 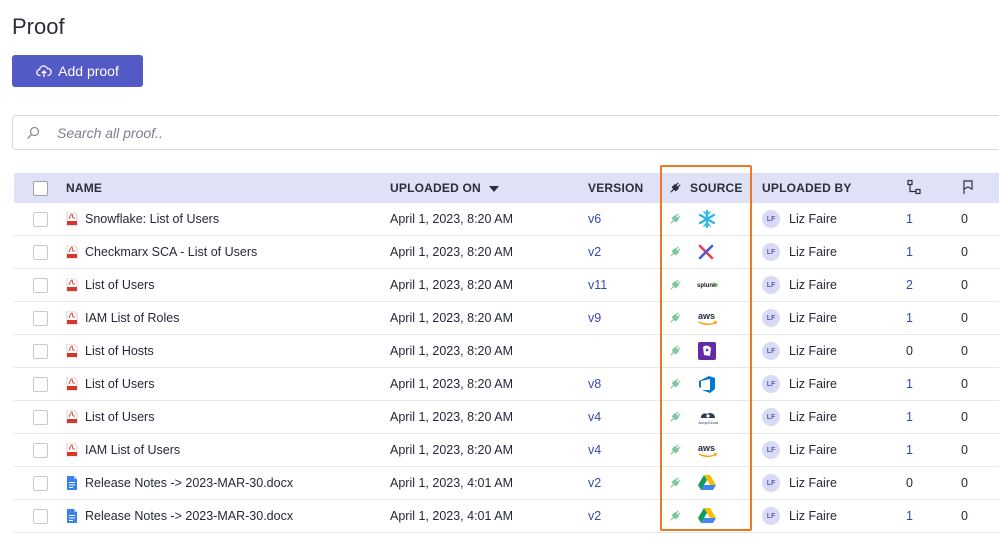 What do you see at coordinates (228, 188) in the screenshot?
I see `col-name: NAME` at bounding box center [228, 188].